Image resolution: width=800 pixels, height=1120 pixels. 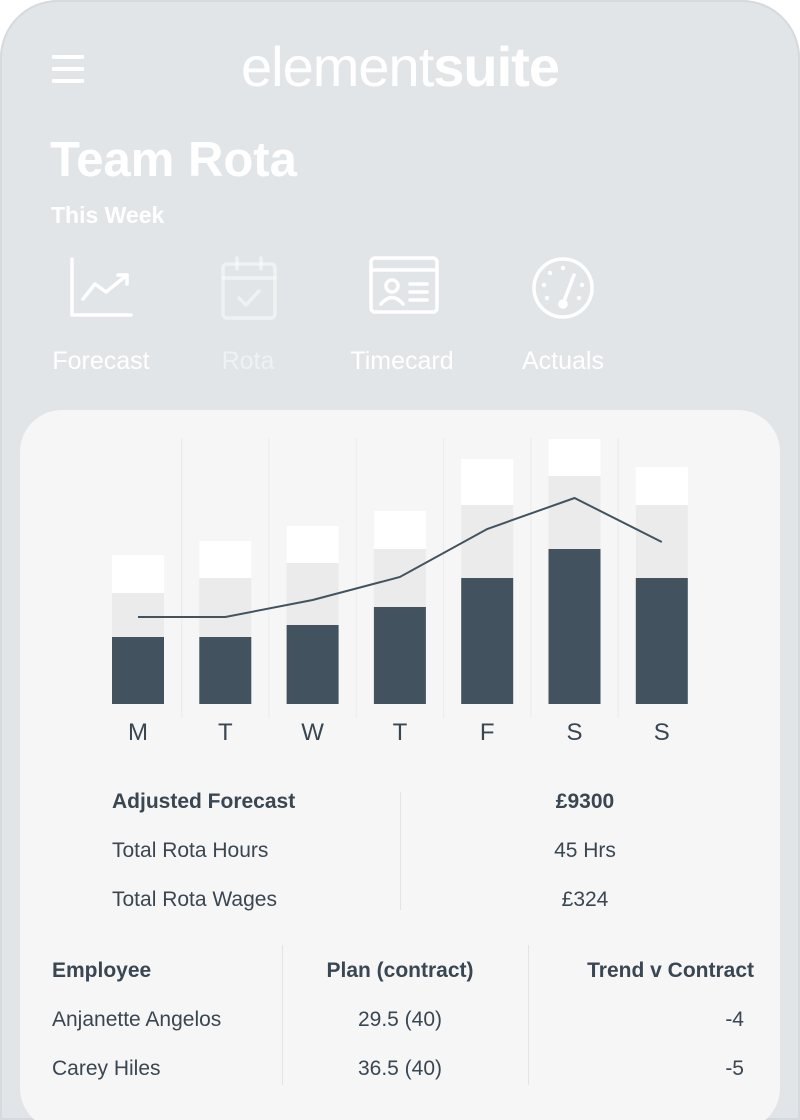 I want to click on nav-timecard: Timecard, so click(x=402, y=320).